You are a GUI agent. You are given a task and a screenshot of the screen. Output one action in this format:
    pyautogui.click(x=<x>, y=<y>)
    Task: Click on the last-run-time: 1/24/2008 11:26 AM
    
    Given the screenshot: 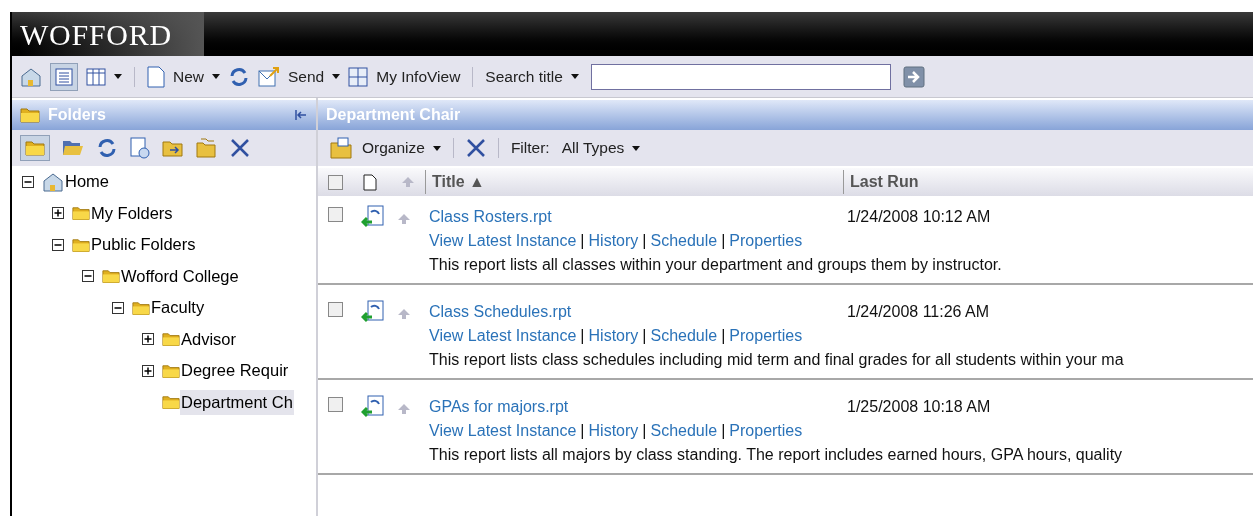 What is the action you would take?
    pyautogui.click(x=918, y=312)
    